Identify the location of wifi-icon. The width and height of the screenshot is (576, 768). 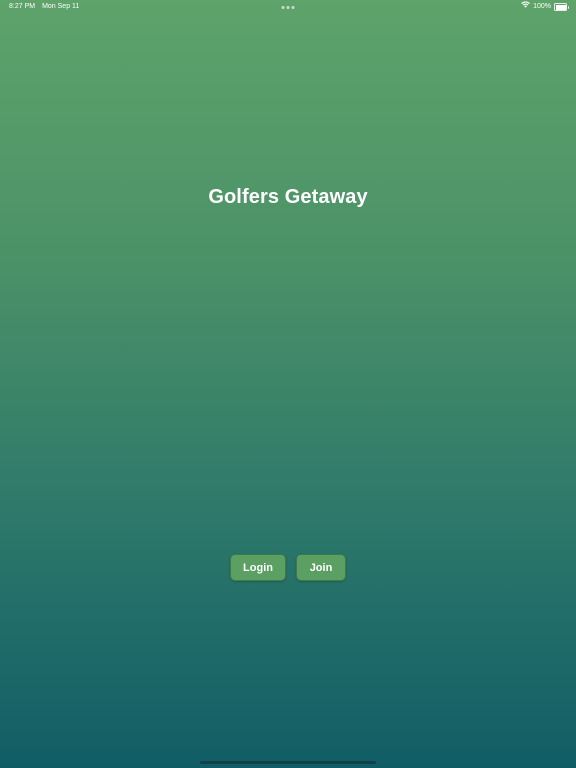
(525, 7).